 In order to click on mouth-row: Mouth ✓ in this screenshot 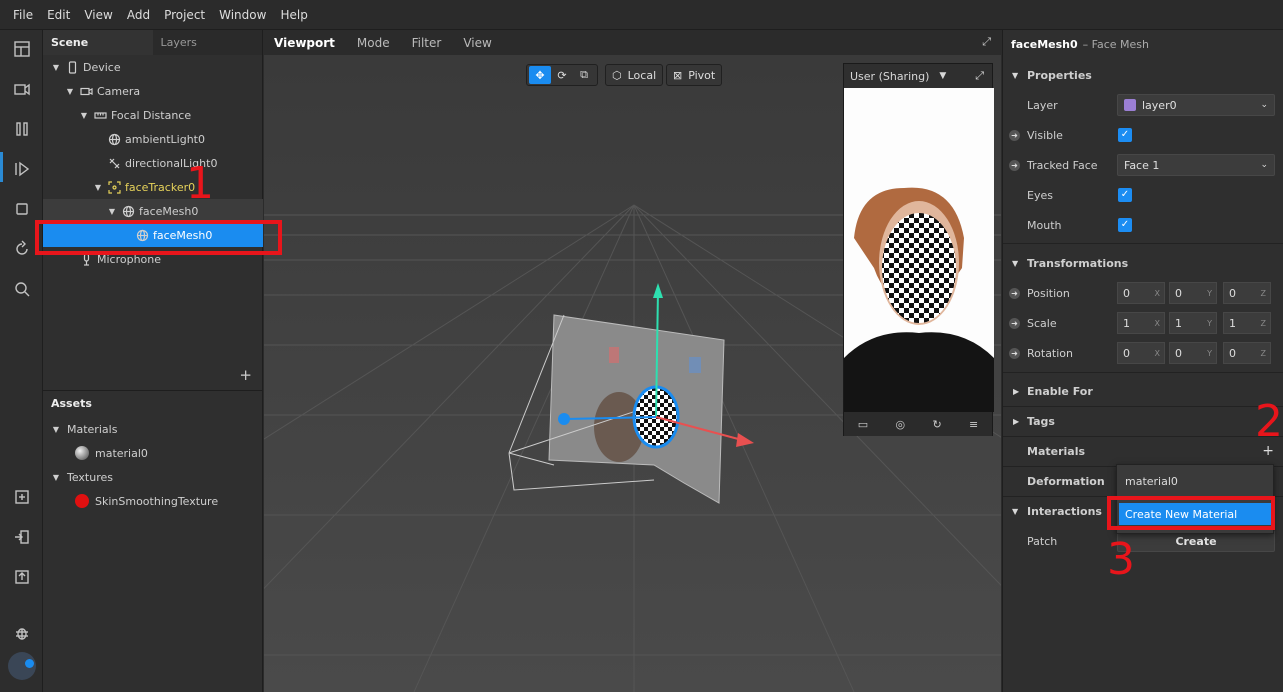, I will do `click(1143, 225)`.